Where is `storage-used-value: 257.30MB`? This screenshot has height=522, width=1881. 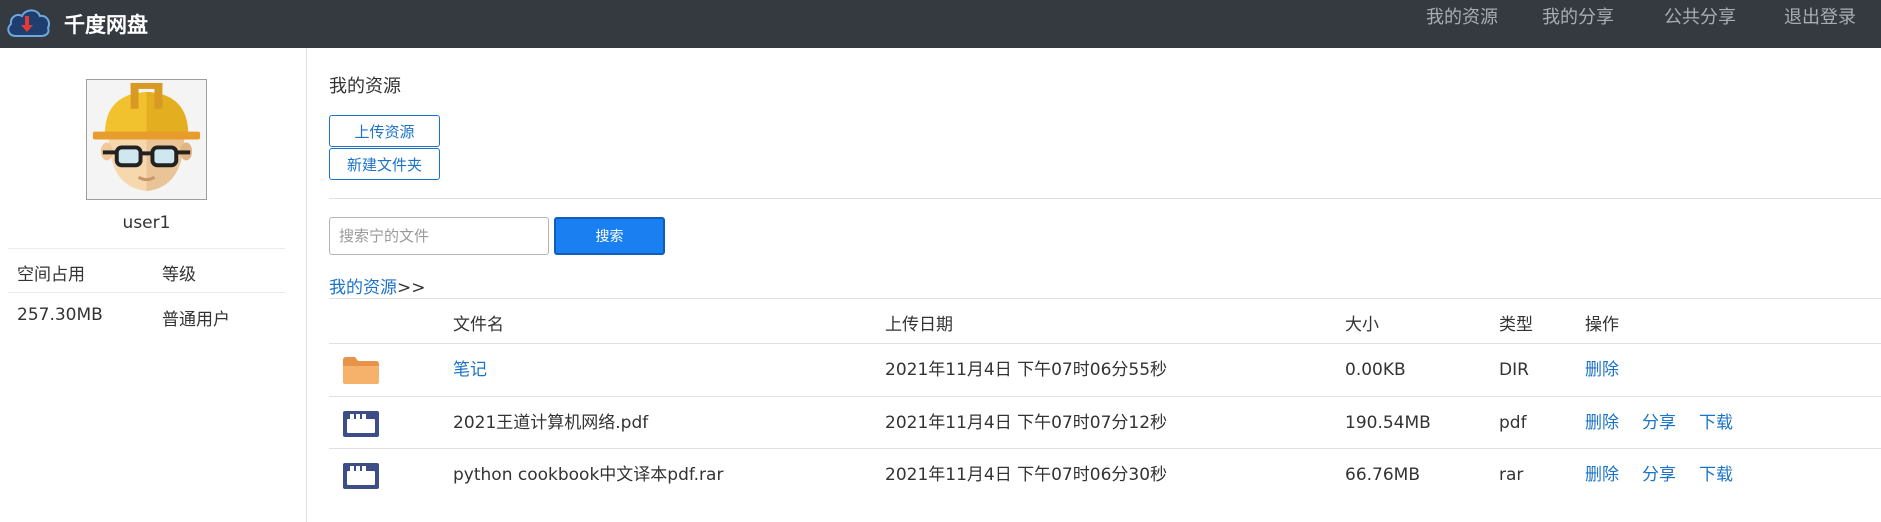
storage-used-value: 257.30MB is located at coordinates (60, 315).